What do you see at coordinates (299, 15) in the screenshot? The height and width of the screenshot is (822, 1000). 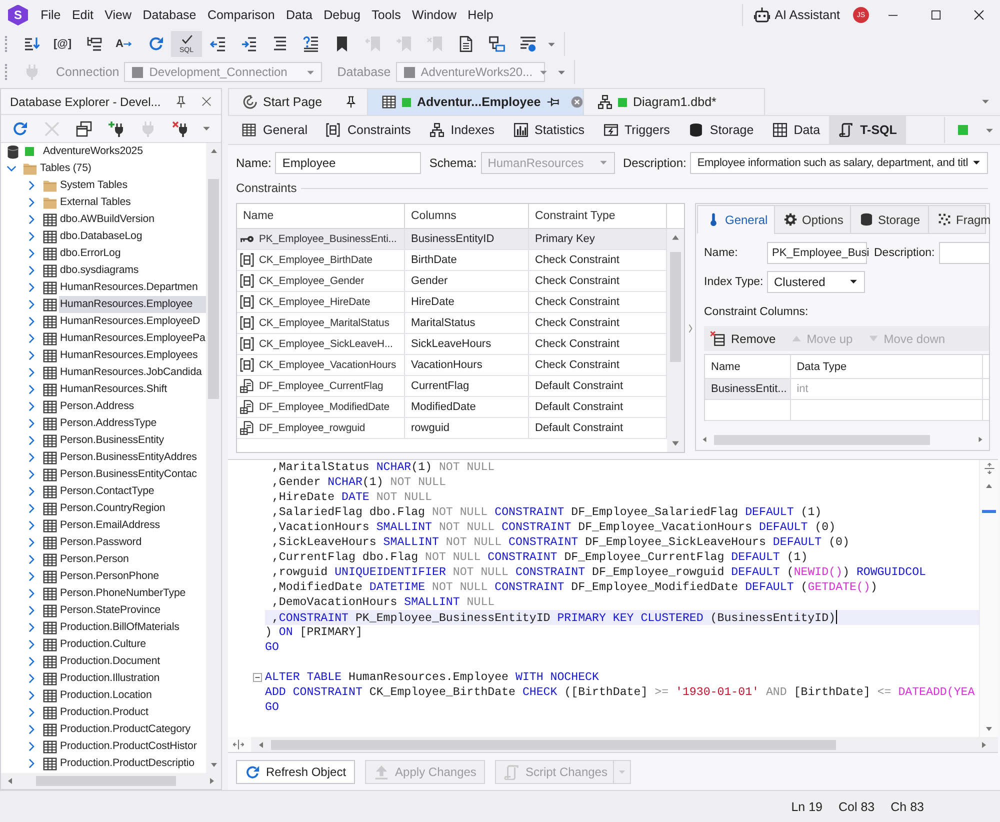 I see `menu-item: Data` at bounding box center [299, 15].